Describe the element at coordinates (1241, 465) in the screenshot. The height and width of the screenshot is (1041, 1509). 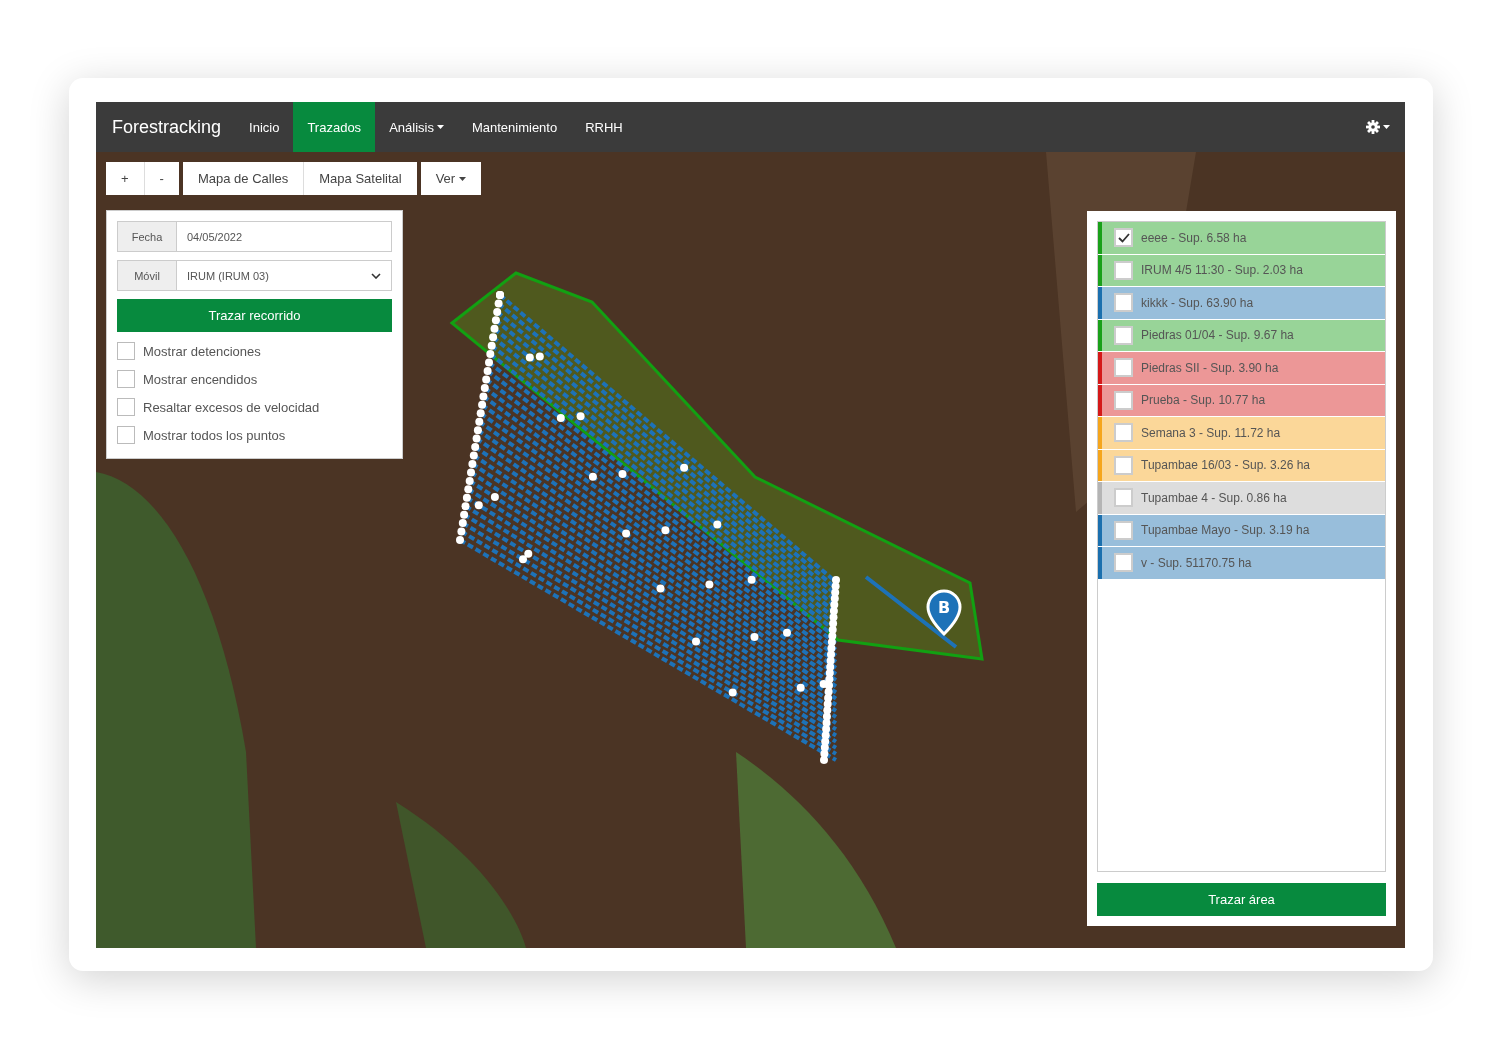
I see `area-item: Tupambae 16/03 - Sup. 3.26 ha` at that location.